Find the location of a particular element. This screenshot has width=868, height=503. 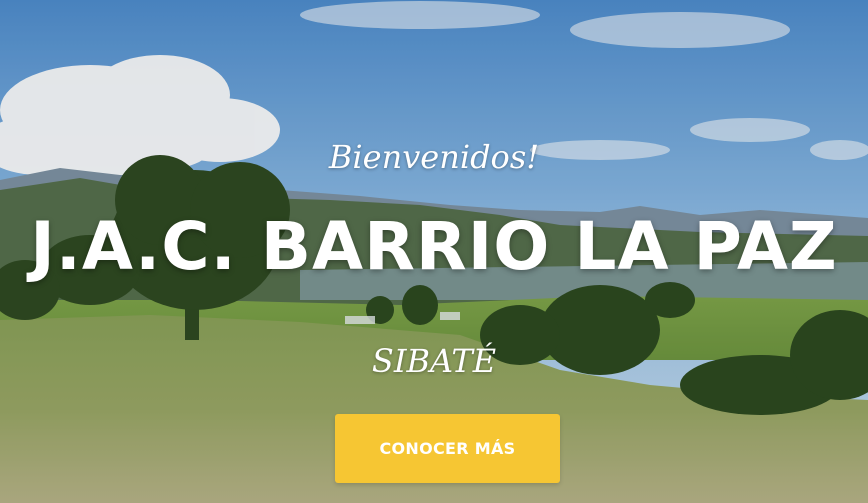

conocer-mas-button: CONOCER MÁS is located at coordinates (447, 448).